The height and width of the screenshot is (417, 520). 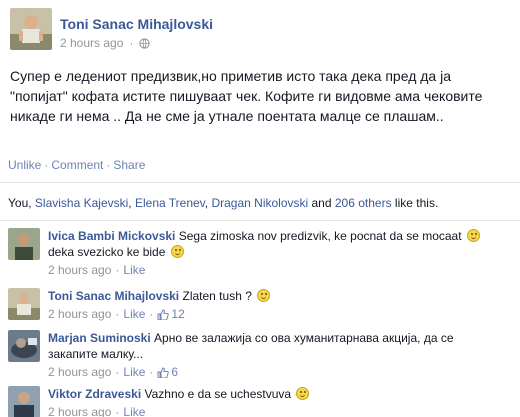 I want to click on comment-link: Comment, so click(x=77, y=165).